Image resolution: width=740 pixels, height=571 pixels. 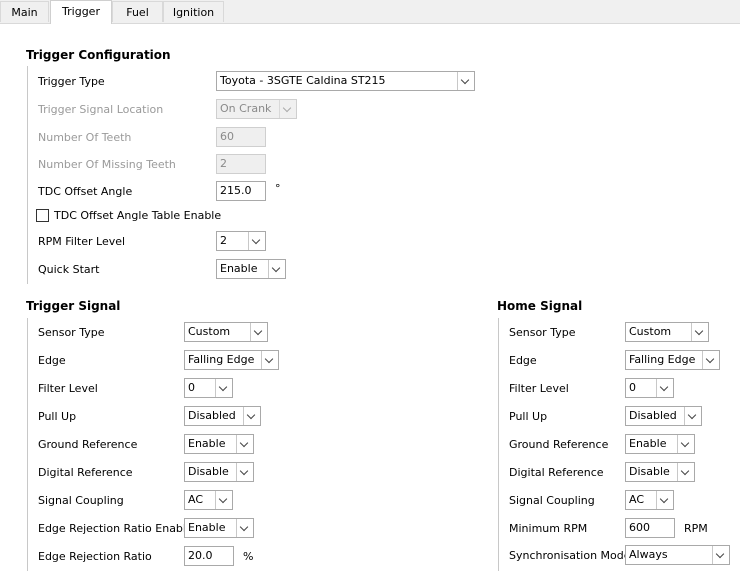 I want to click on home-signal-groupline, so click(x=498, y=444).